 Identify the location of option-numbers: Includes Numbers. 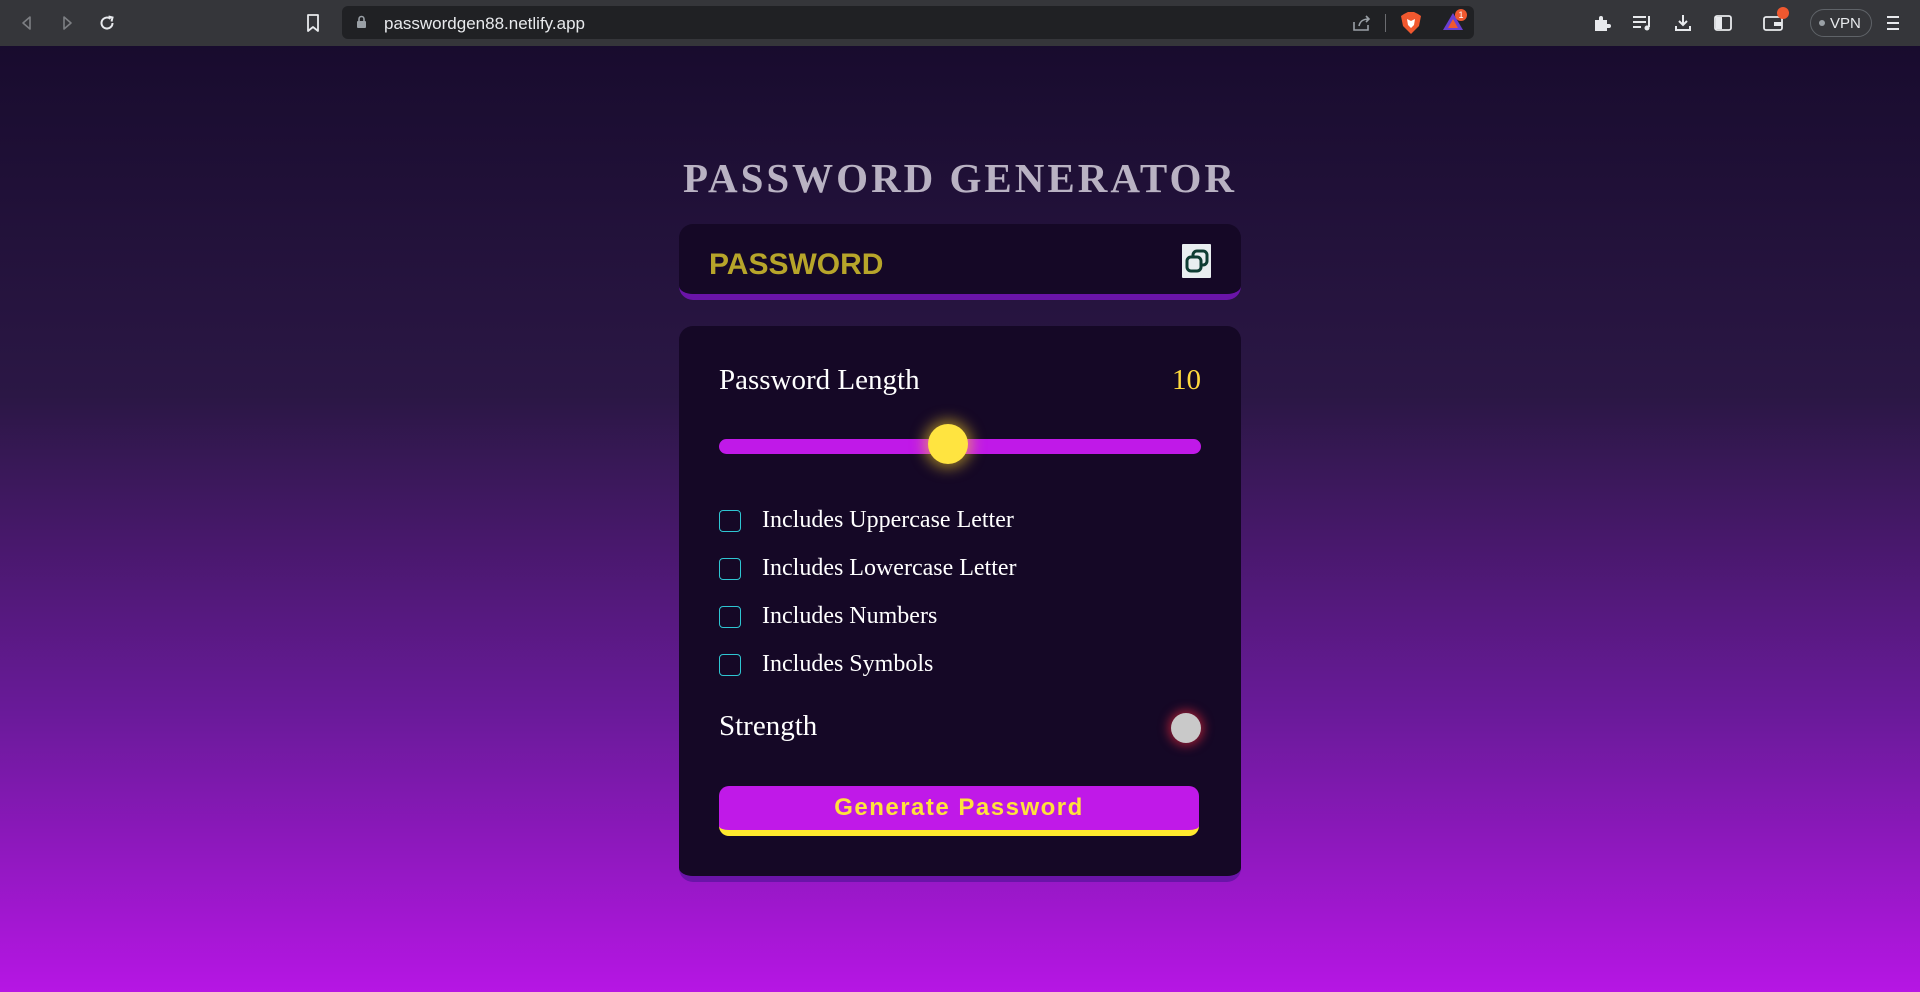
(828, 616).